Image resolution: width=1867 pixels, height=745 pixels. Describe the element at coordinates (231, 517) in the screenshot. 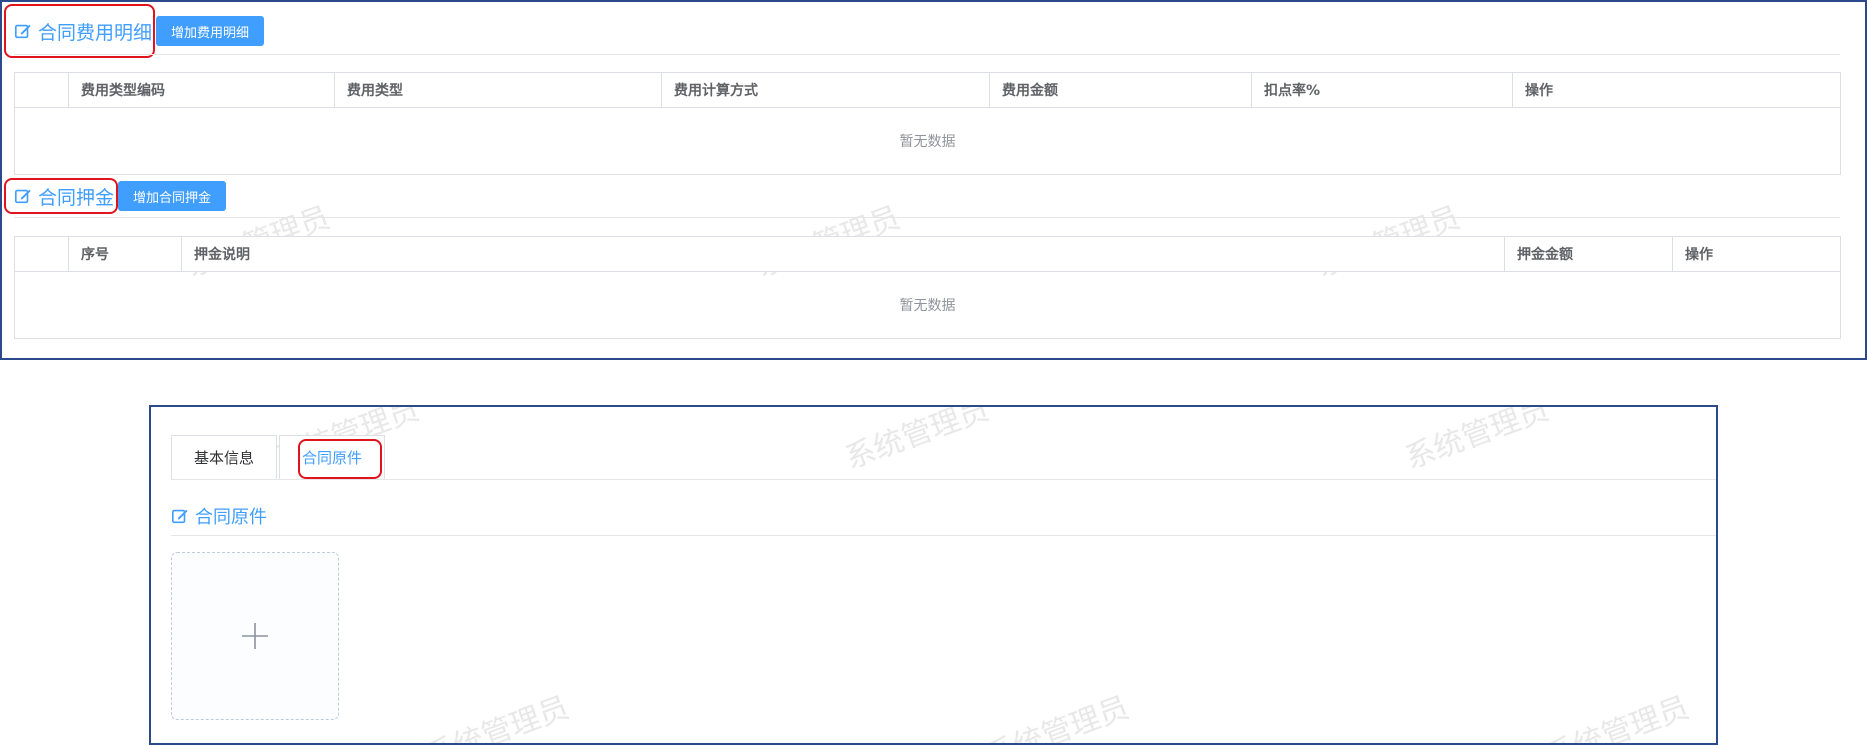

I see `original-section-title-text: 合同原件` at that location.